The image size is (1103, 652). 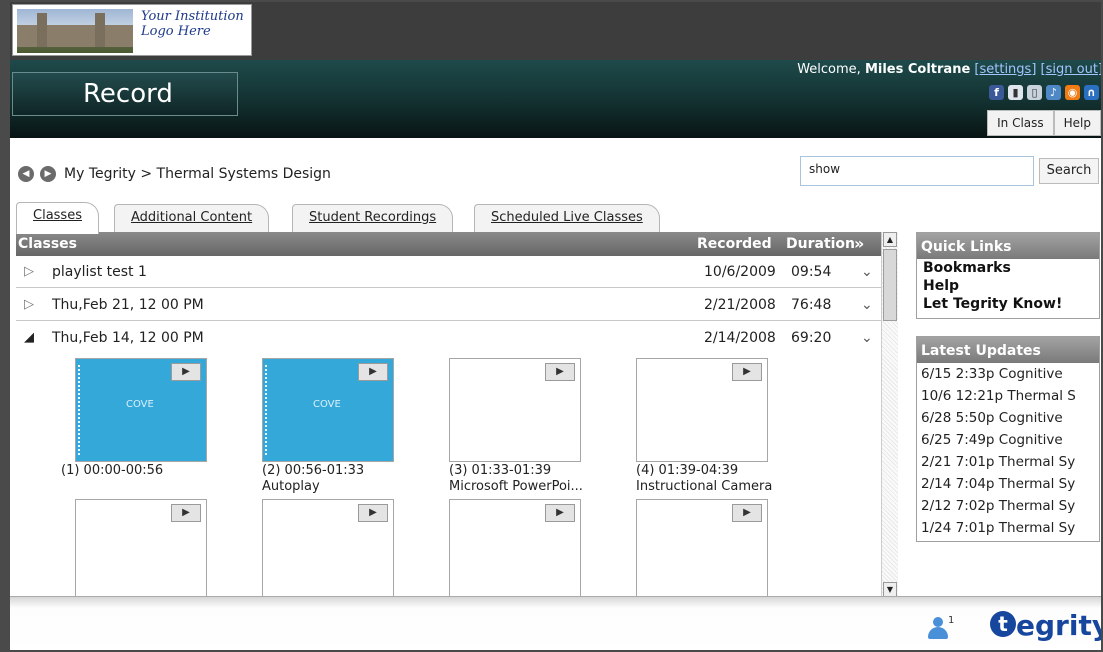 What do you see at coordinates (734, 244) in the screenshot?
I see `header-recorded: Recorded` at bounding box center [734, 244].